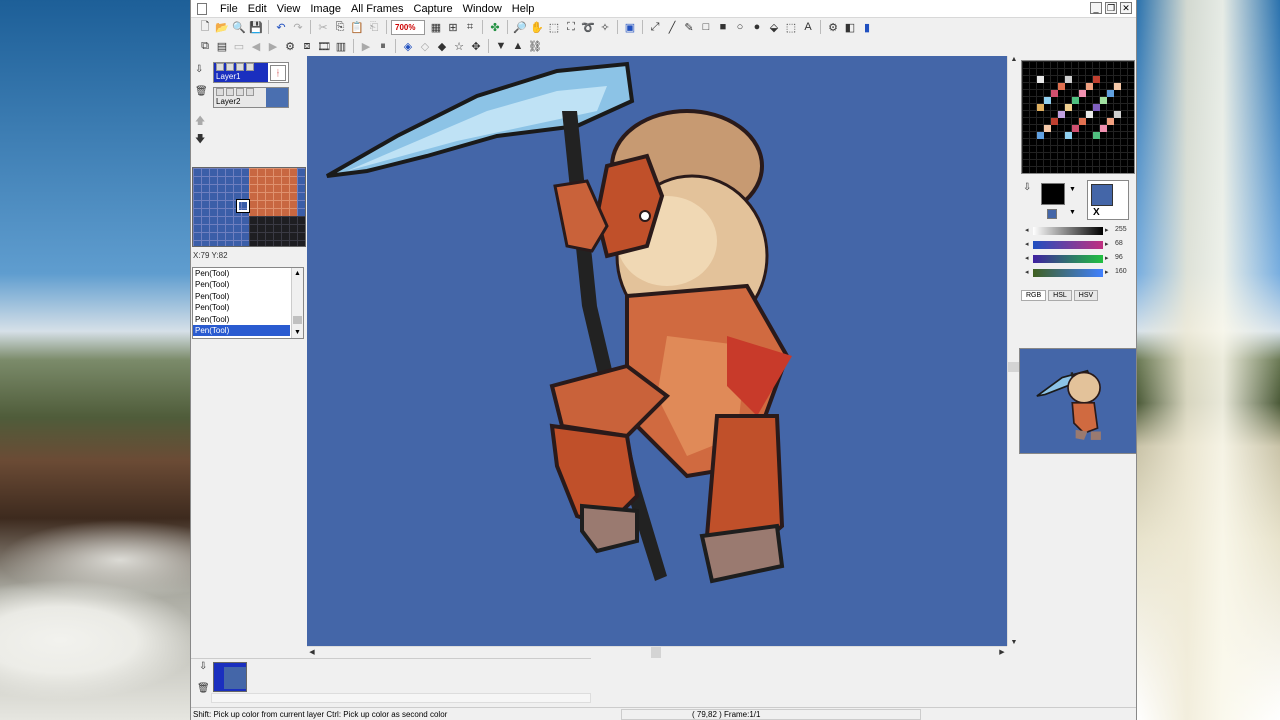  What do you see at coordinates (281, 27) in the screenshot?
I see `undo-icon: ↶` at bounding box center [281, 27].